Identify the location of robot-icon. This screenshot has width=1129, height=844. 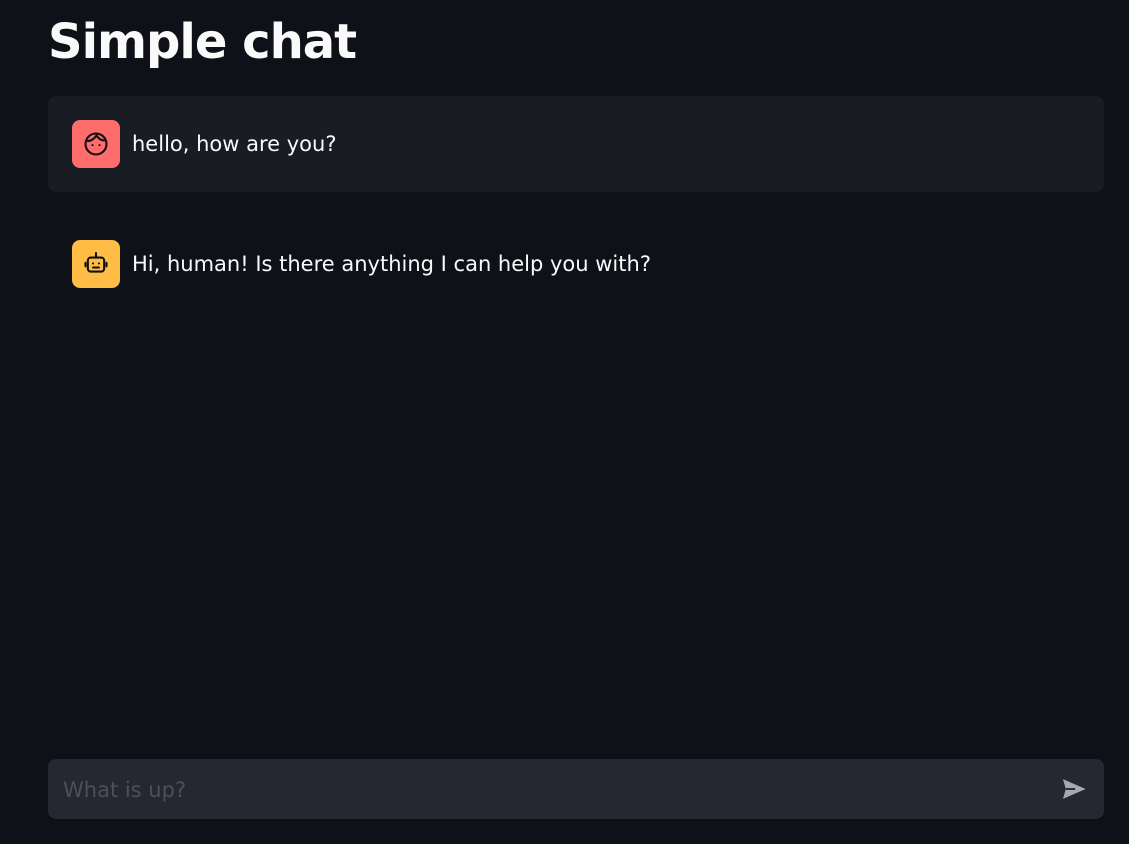
(96, 262).